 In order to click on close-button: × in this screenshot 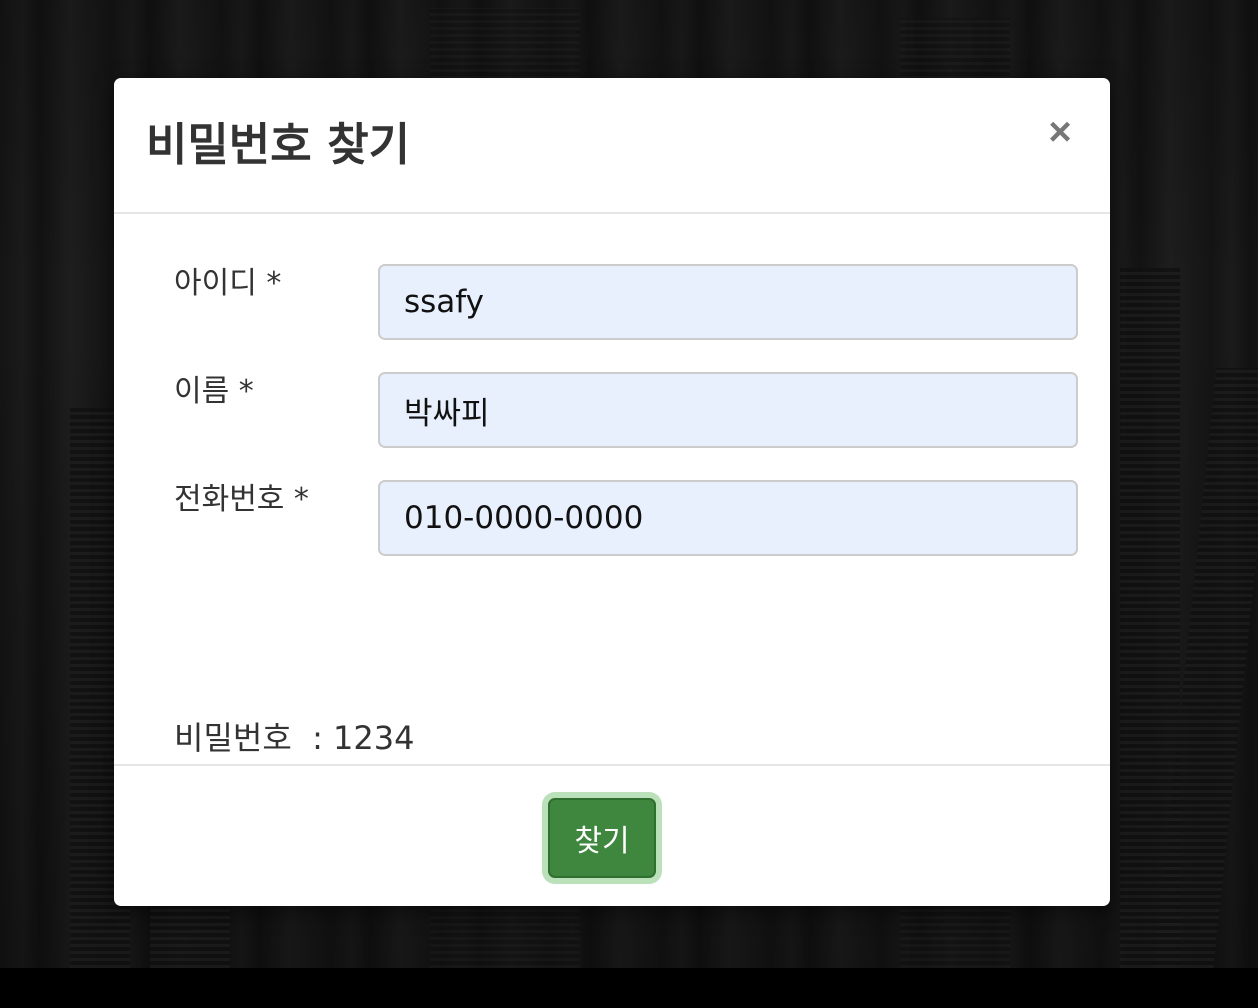, I will do `click(1060, 132)`.